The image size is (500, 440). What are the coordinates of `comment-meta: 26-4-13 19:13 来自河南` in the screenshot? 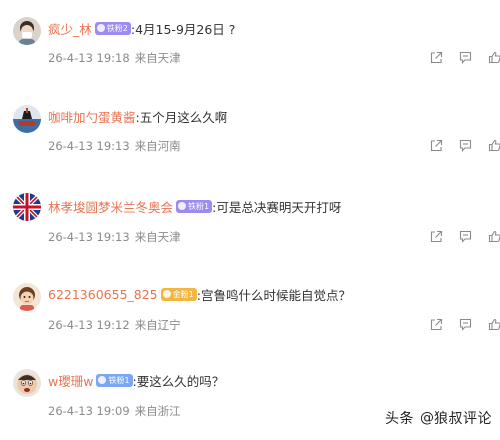 It's located at (114, 146).